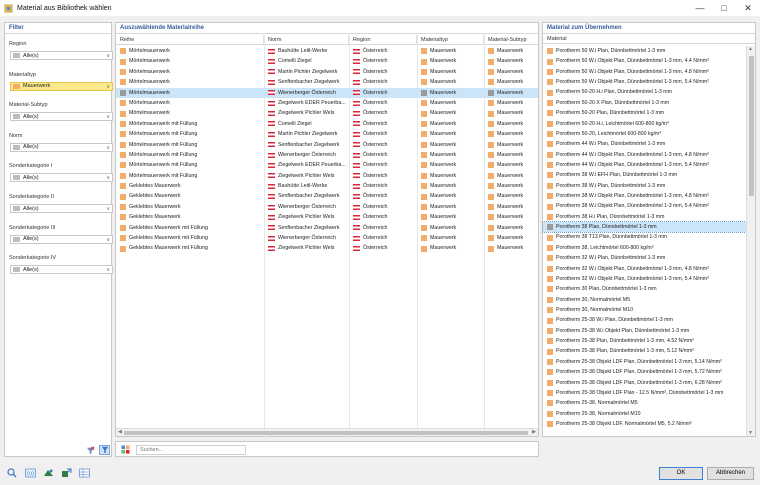 The width and height of the screenshot is (760, 485). I want to click on table-icon, so click(84, 472).